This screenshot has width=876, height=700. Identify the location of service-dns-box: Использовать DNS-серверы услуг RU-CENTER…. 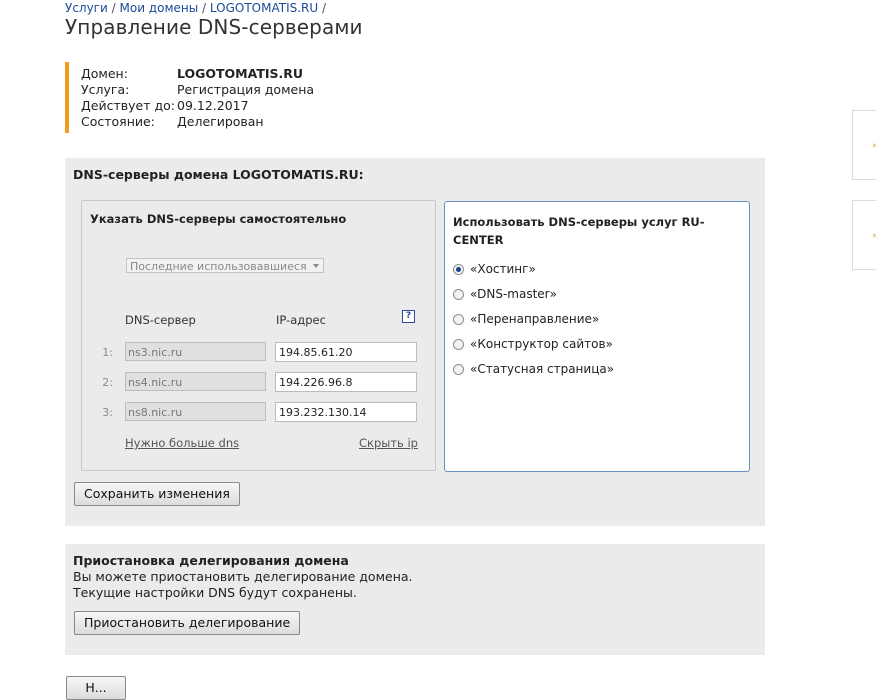
(597, 336).